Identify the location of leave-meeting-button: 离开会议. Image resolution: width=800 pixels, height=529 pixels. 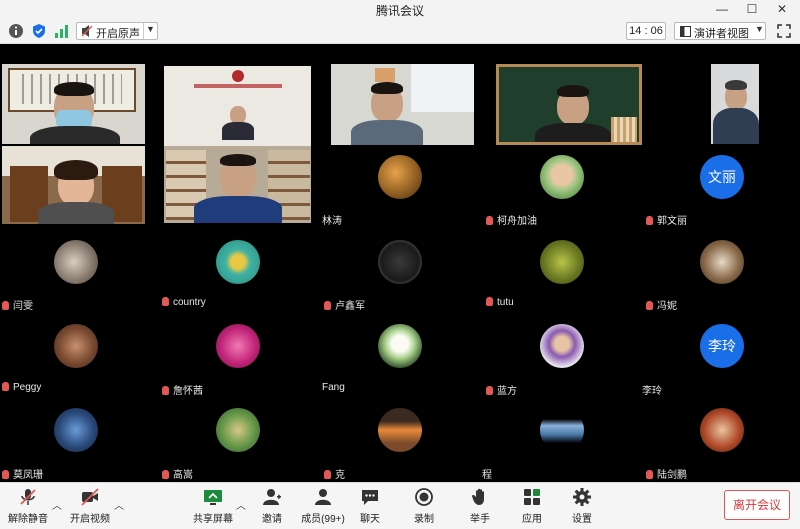
(757, 505).